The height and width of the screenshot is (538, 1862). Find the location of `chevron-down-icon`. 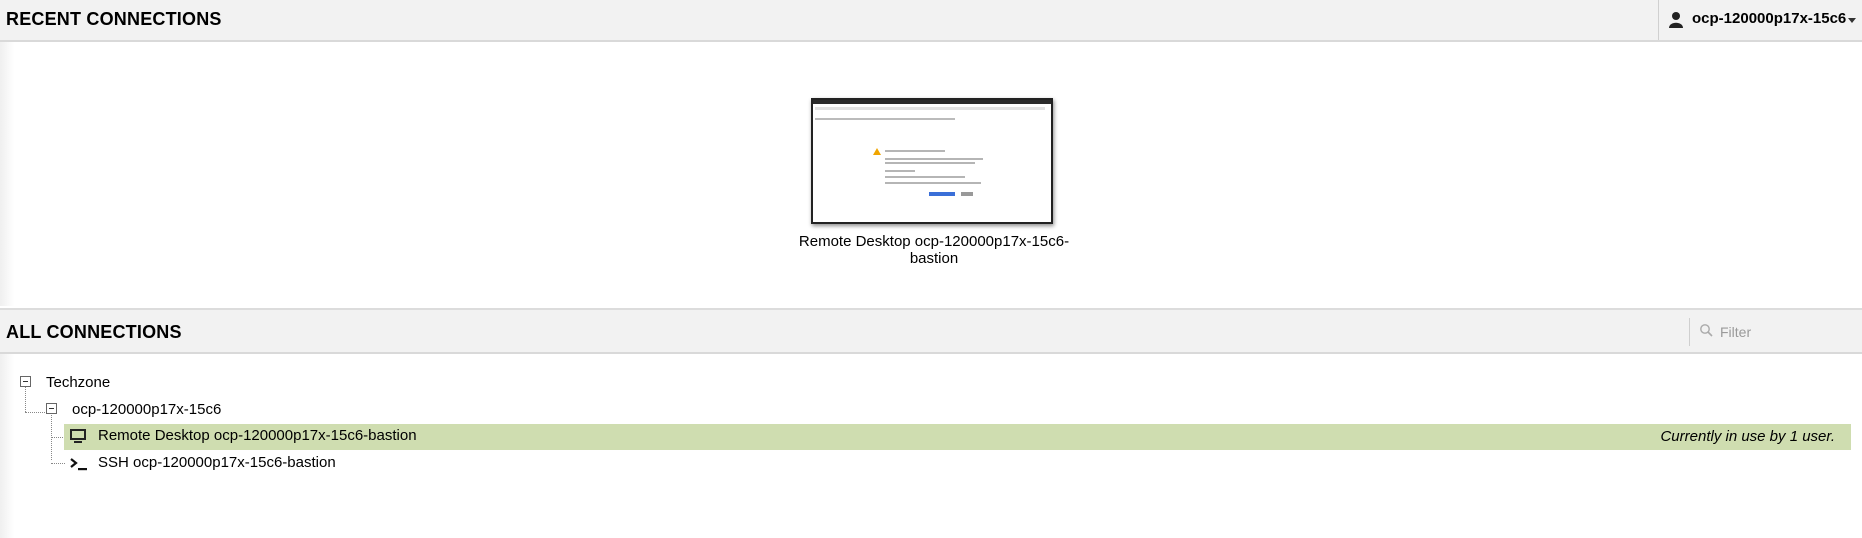

chevron-down-icon is located at coordinates (1852, 20).